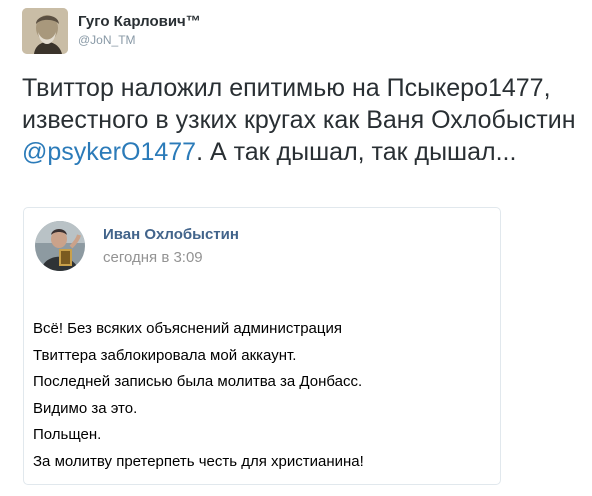  I want to click on embedded-author-name: Иван Охлобыстин, so click(171, 234).